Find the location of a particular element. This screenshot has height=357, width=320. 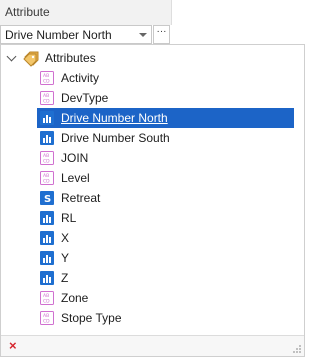

popup-footer: × is located at coordinates (152, 345).